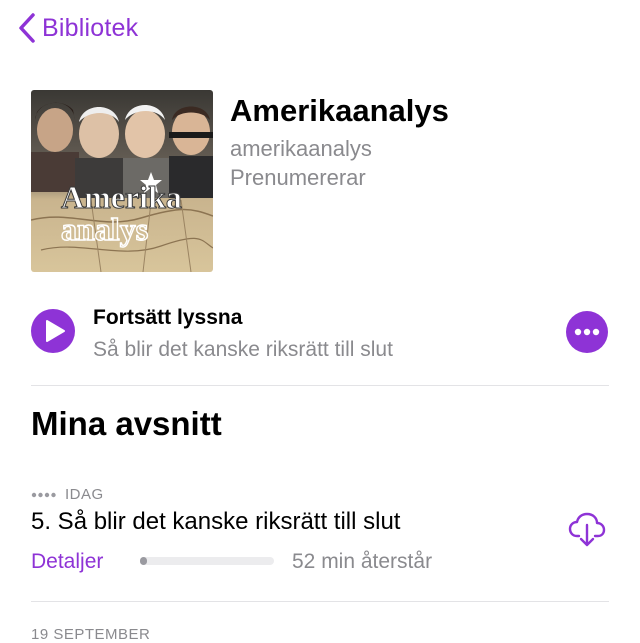 This screenshot has height=643, width=640. Describe the element at coordinates (243, 349) in the screenshot. I see `continue-episode-title: Så blir det kanske riksrätt till slut` at that location.